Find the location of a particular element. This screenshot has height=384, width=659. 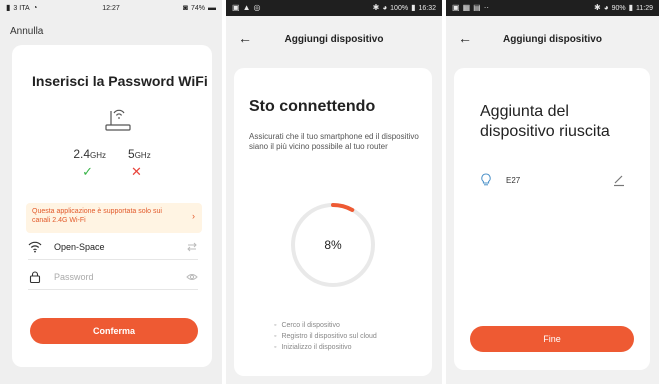

step-item: Cerco il dispositivo is located at coordinates (325, 325).